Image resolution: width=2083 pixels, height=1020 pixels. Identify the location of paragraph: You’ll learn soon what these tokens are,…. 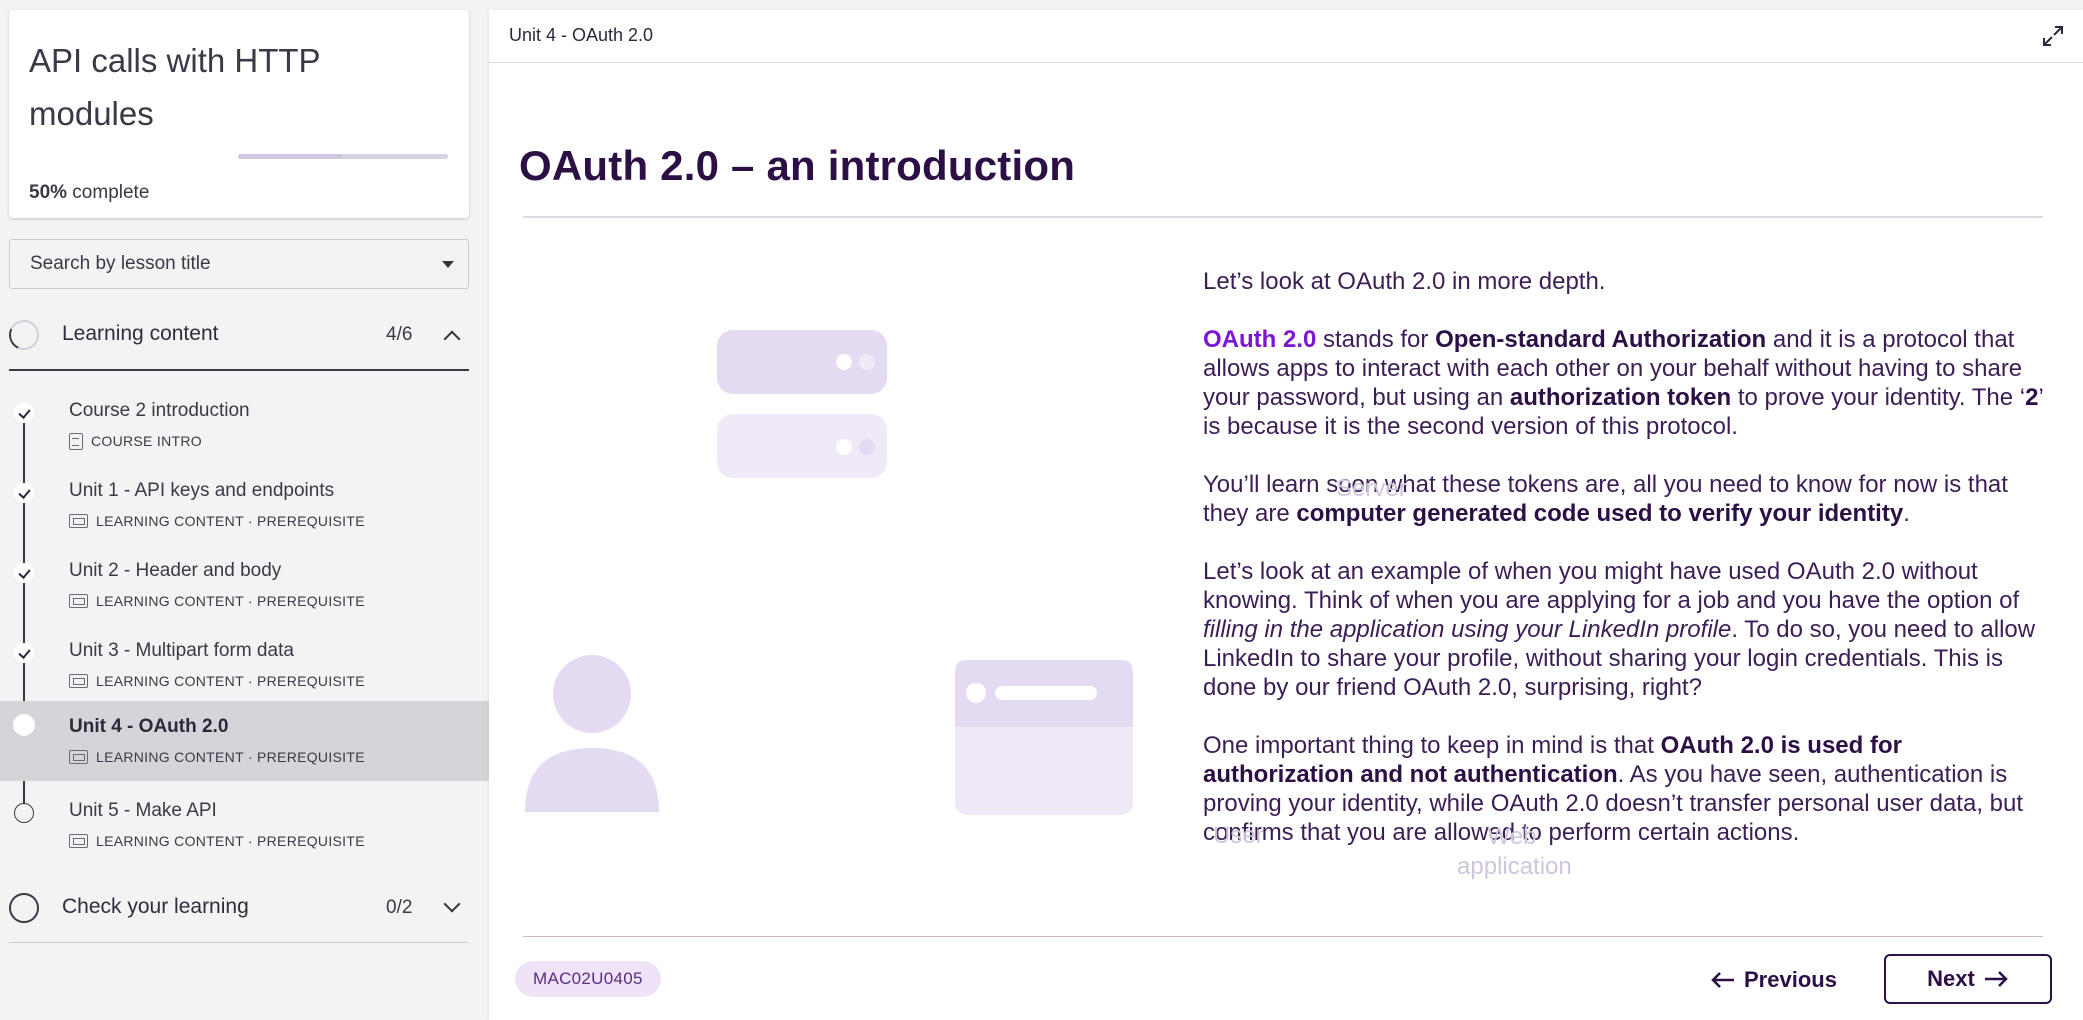
(1623, 499).